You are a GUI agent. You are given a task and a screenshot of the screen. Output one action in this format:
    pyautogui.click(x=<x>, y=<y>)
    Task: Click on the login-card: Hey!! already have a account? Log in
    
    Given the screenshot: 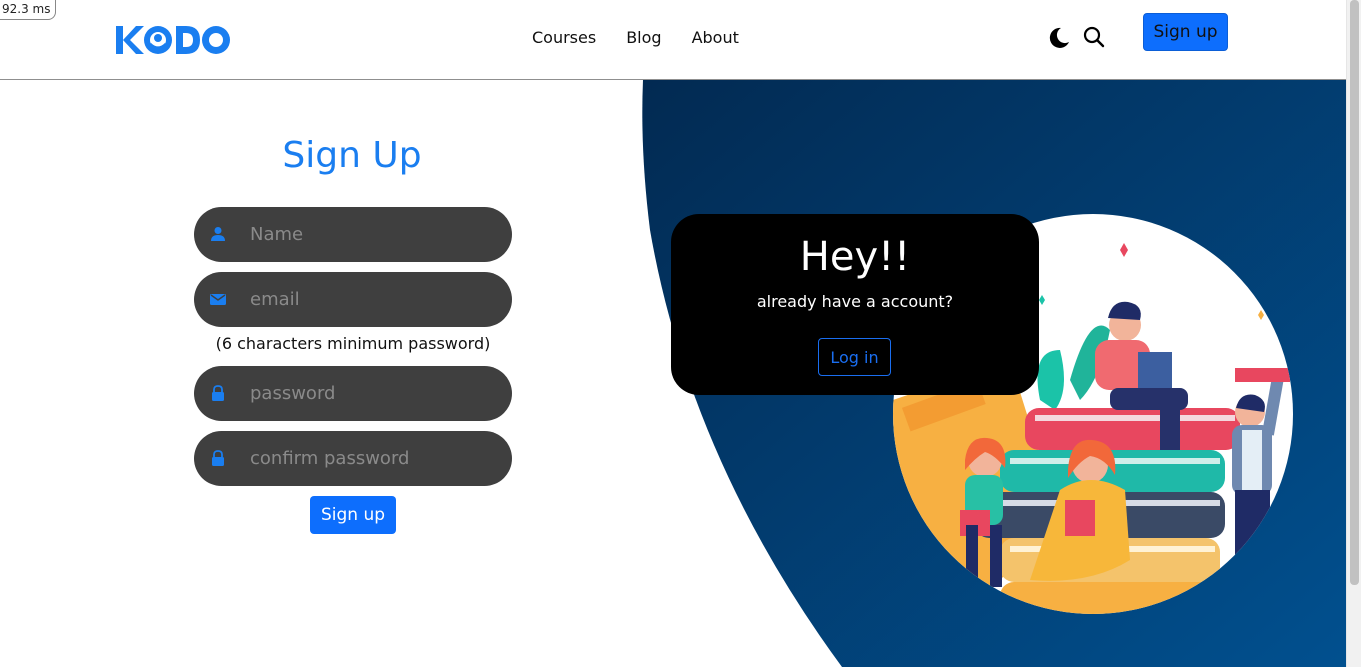 What is the action you would take?
    pyautogui.click(x=855, y=304)
    